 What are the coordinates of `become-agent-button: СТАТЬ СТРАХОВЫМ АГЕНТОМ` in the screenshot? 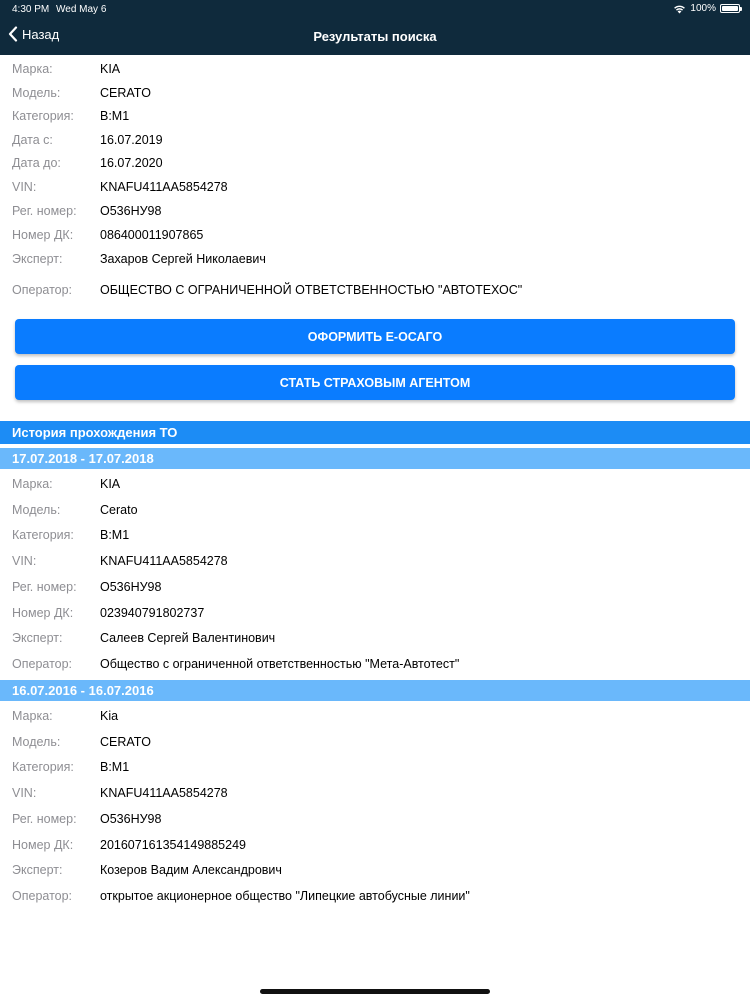 It's located at (375, 382).